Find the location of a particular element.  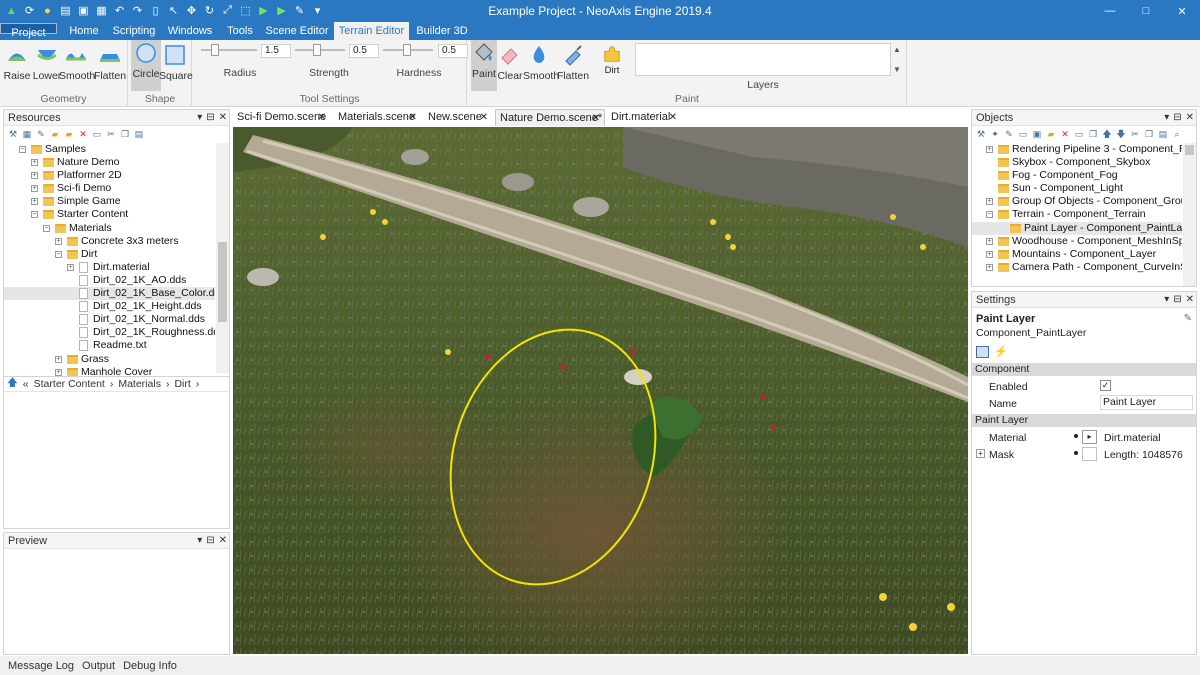

move-up-icon: 🡅 is located at coordinates (1107, 135).